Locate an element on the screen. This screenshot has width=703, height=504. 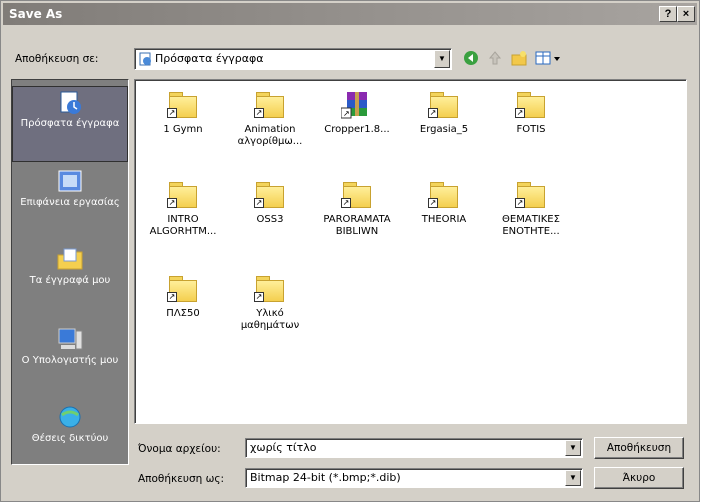
place-label: Ο Υπολογιστής μου is located at coordinates (70, 360).